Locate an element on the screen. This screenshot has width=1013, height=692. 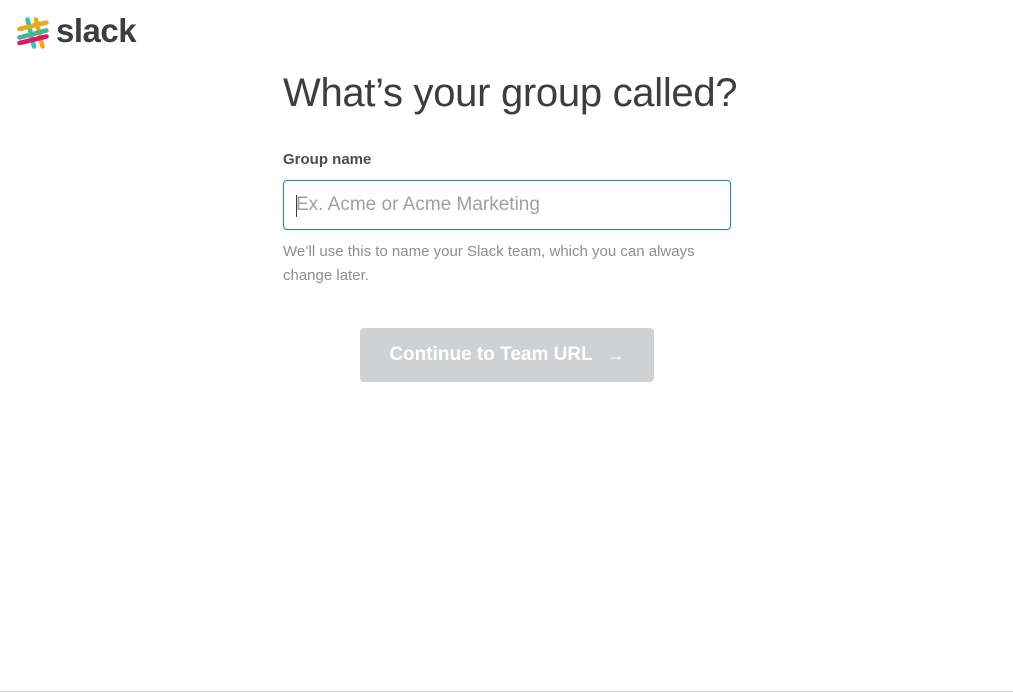
actions-row: Continue to Team URL → is located at coordinates (507, 355).